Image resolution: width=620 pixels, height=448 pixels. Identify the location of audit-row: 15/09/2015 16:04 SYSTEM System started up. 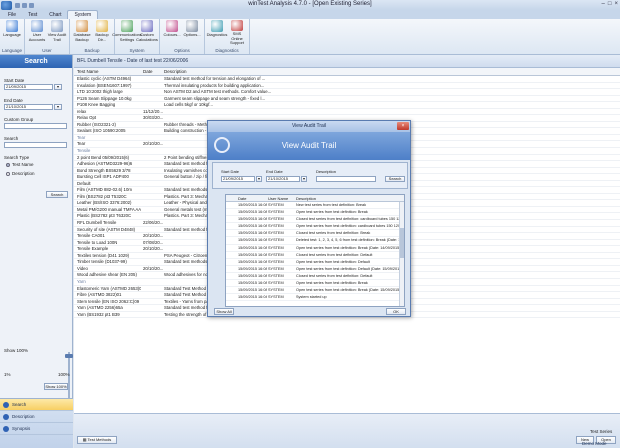
(315, 298).